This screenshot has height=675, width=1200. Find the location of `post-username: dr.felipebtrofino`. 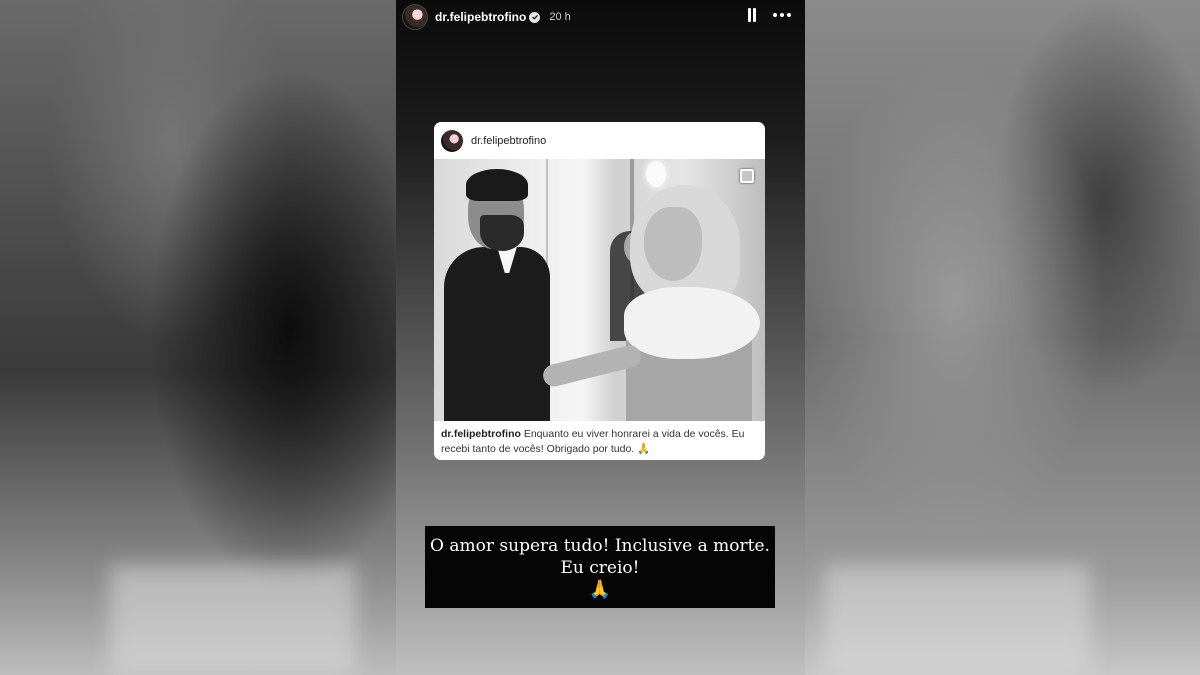

post-username: dr.felipebtrofino is located at coordinates (509, 140).